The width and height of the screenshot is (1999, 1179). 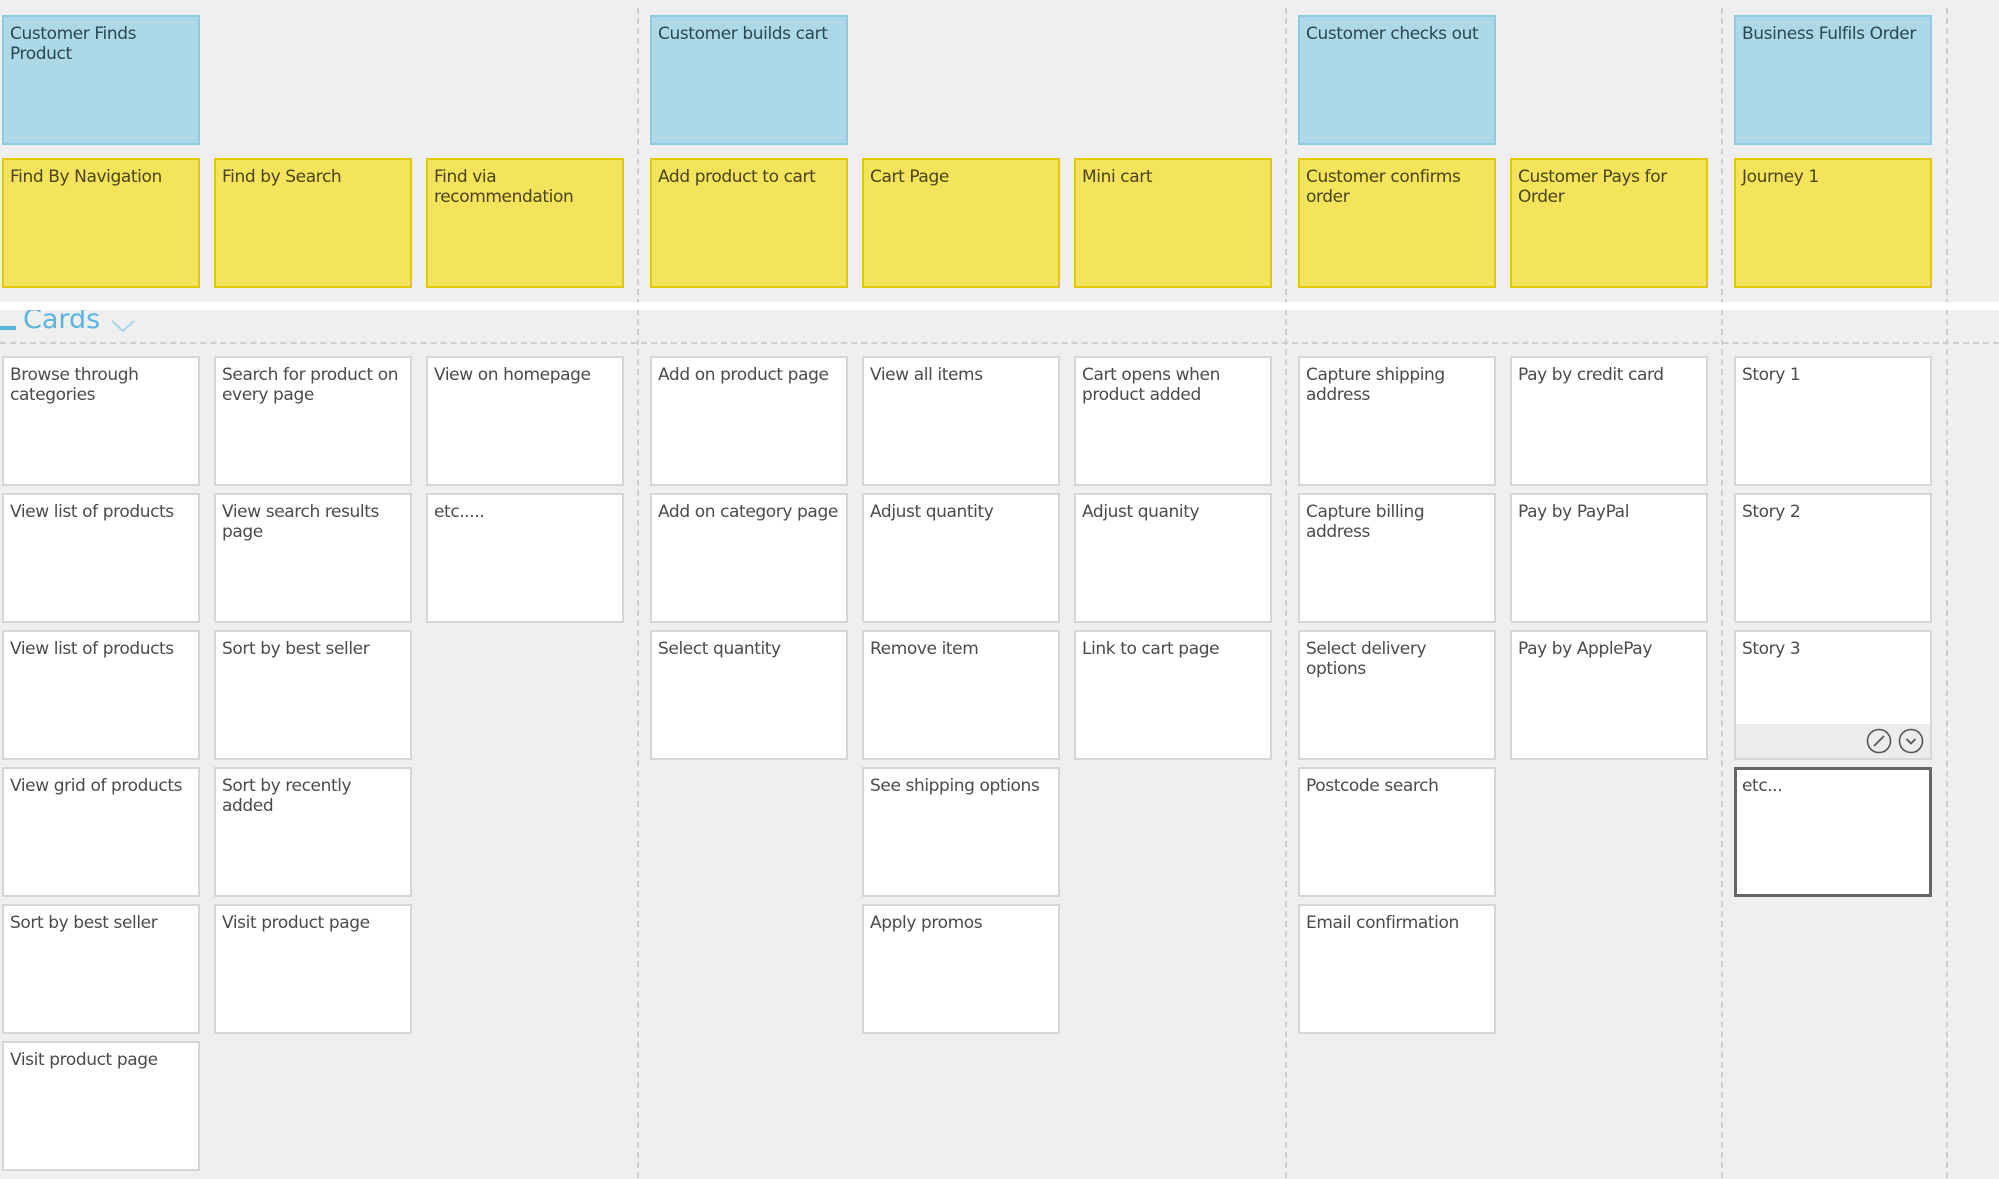 What do you see at coordinates (282, 177) in the screenshot?
I see `task-card-text: Find by Search` at bounding box center [282, 177].